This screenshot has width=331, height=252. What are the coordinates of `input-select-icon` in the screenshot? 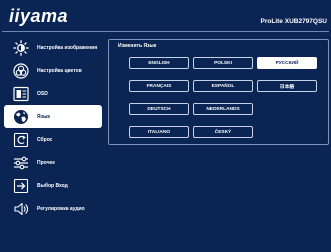 It's located at (21, 186).